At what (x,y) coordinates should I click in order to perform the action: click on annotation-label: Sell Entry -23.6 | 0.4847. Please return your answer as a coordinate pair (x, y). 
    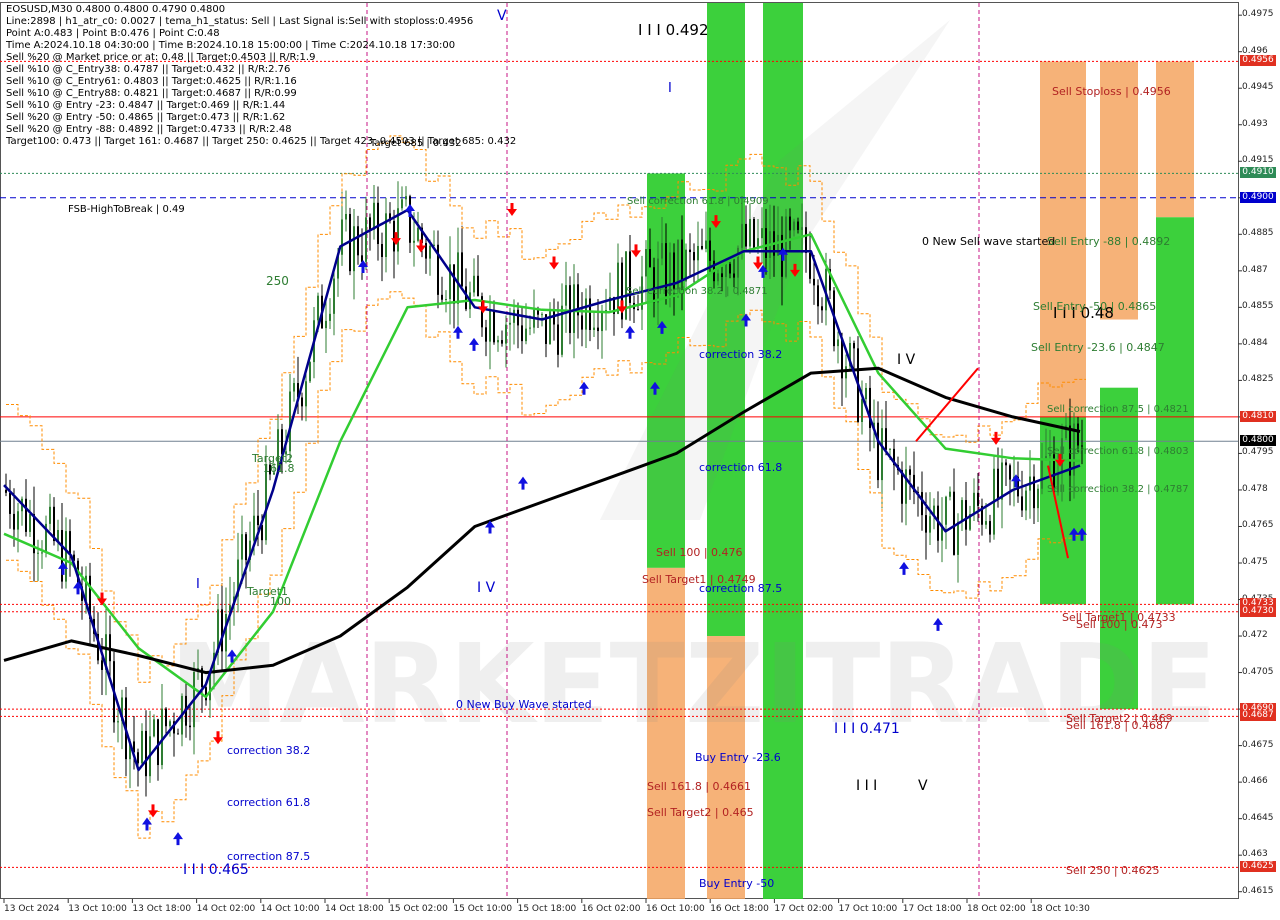
    Looking at the image, I should click on (1098, 347).